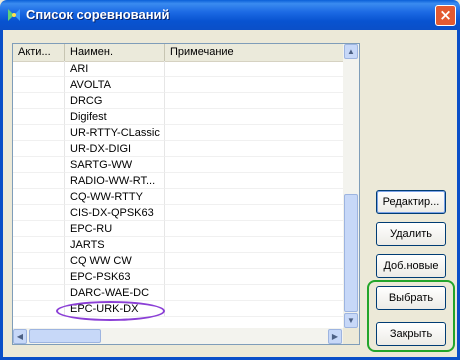 The height and width of the screenshot is (360, 460). Describe the element at coordinates (115, 117) in the screenshot. I see `cell-name: Digifest` at that location.